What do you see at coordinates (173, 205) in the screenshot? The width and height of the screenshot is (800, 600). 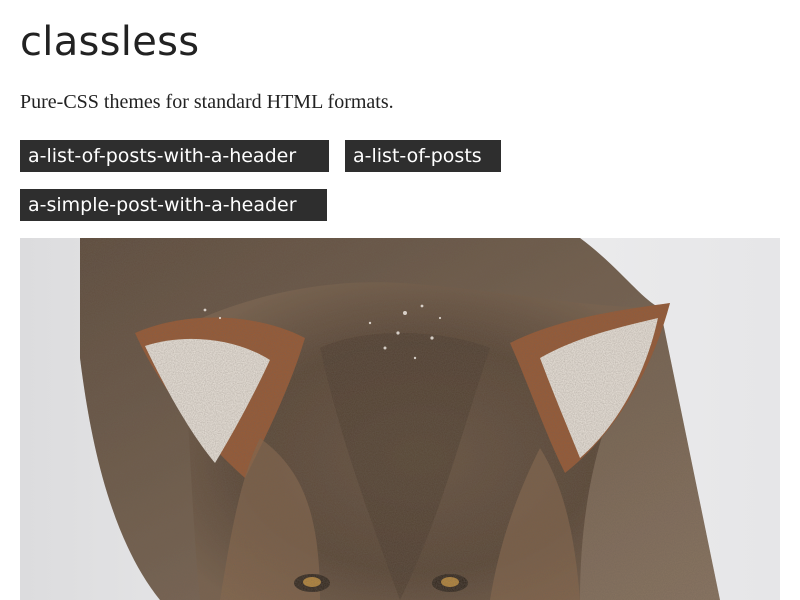 I see `tag-link-simple-post-with-header: a-simple-post-with-a-header` at bounding box center [173, 205].